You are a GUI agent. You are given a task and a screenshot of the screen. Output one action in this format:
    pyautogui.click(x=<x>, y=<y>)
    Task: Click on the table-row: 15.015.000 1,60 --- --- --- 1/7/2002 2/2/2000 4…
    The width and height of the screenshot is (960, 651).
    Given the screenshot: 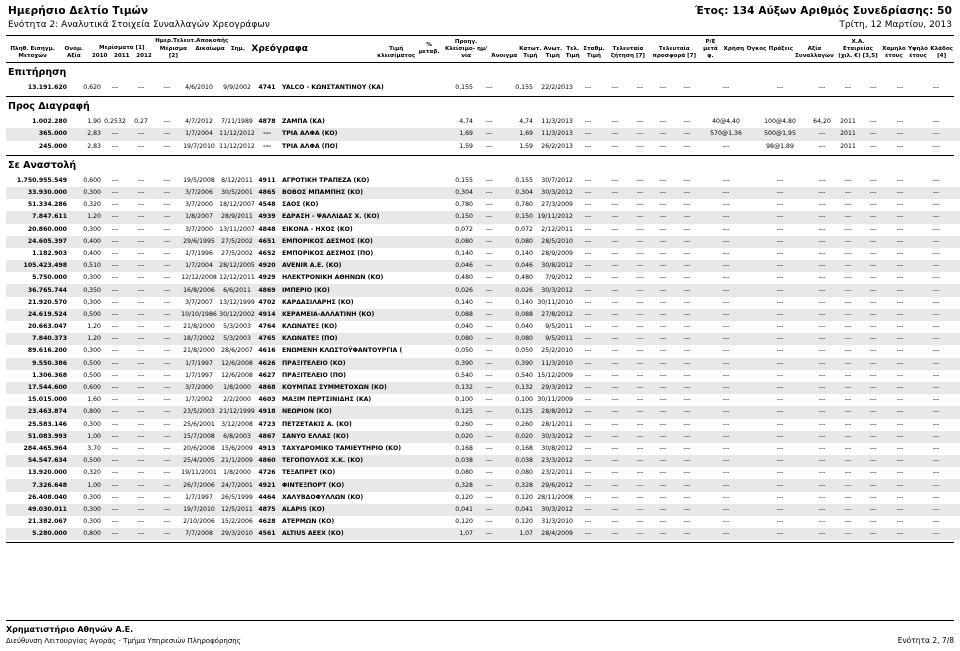 What is the action you would take?
    pyautogui.click(x=483, y=400)
    